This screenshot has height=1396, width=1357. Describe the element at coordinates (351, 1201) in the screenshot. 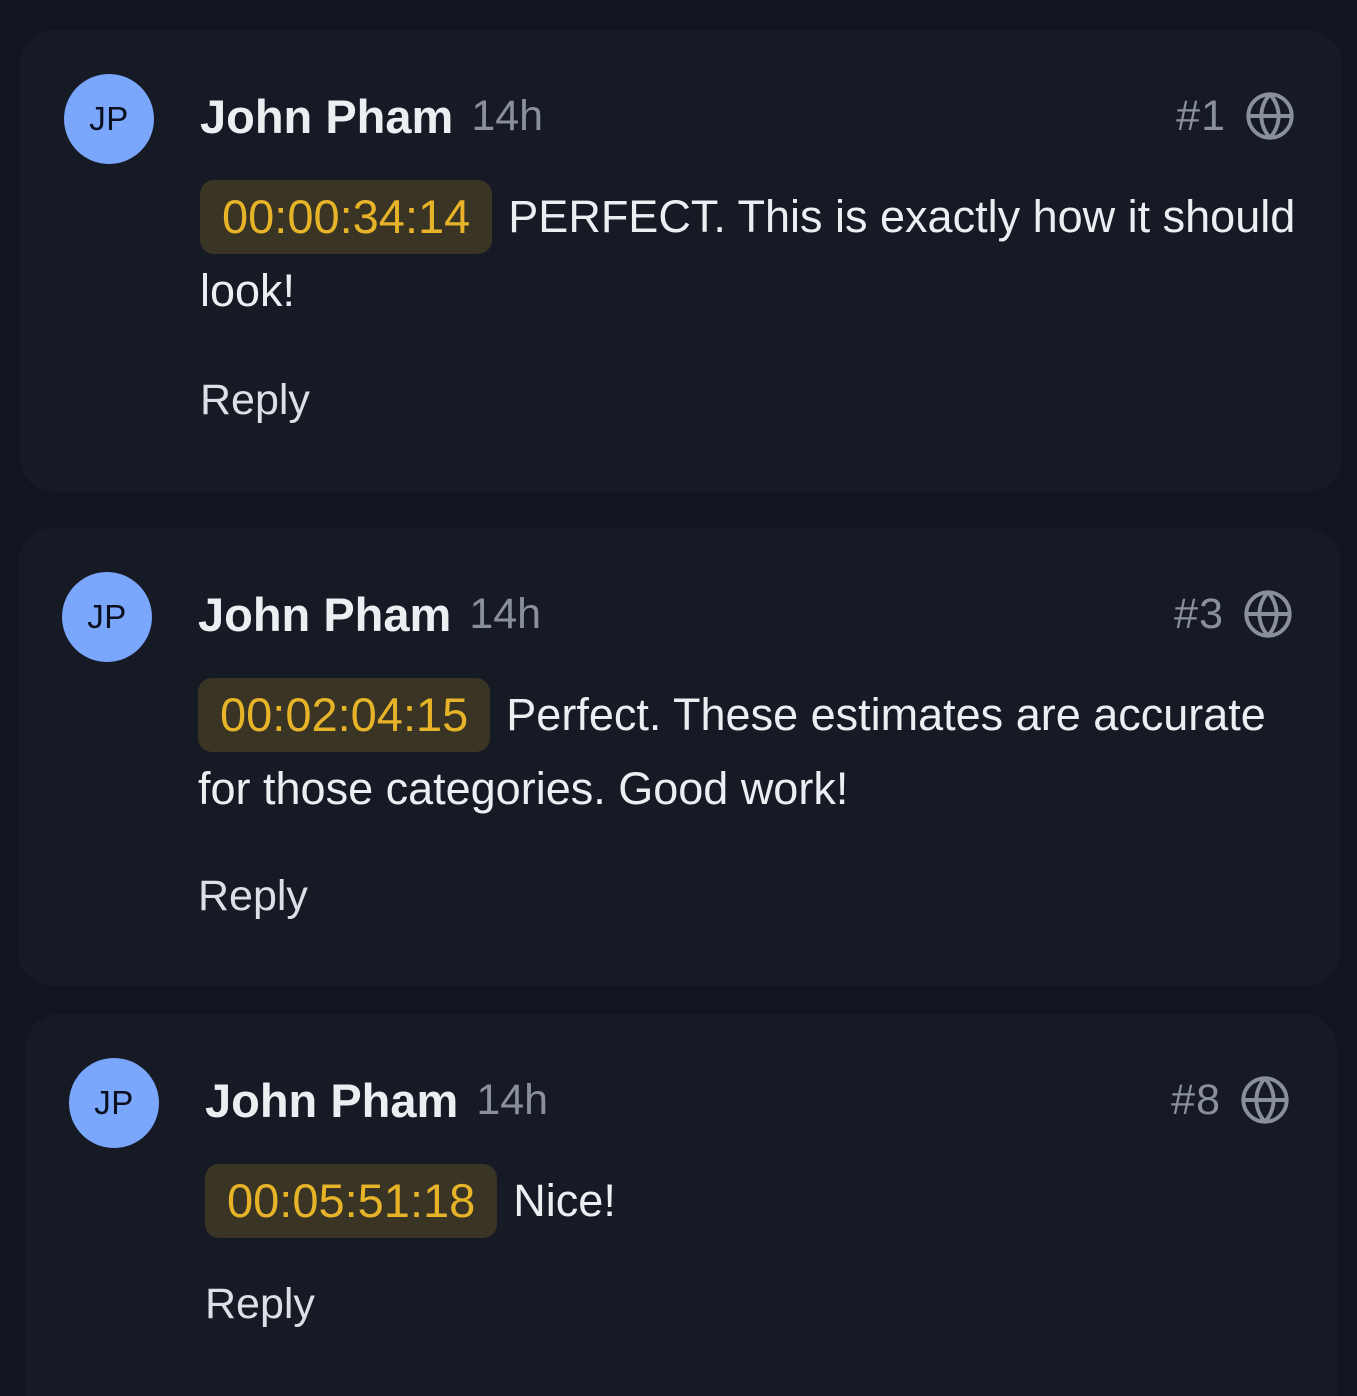

I see `timecode-badge: 00:05:51:18` at that location.